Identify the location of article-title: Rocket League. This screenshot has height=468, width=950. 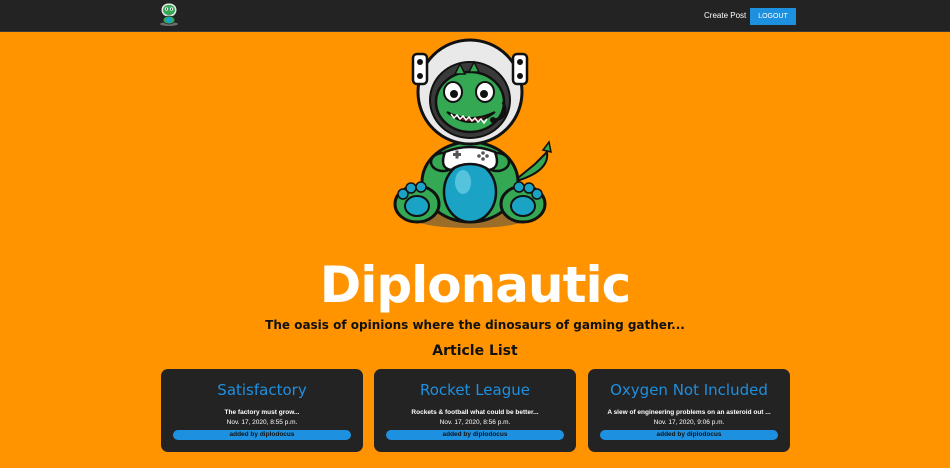
(475, 390).